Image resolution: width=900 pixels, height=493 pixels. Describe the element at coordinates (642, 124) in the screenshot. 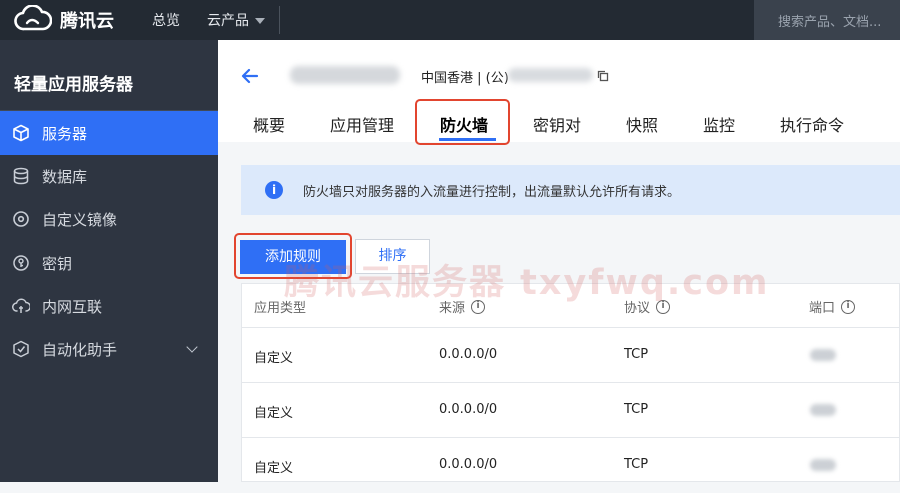

I see `tab-snapshots: 快照` at that location.